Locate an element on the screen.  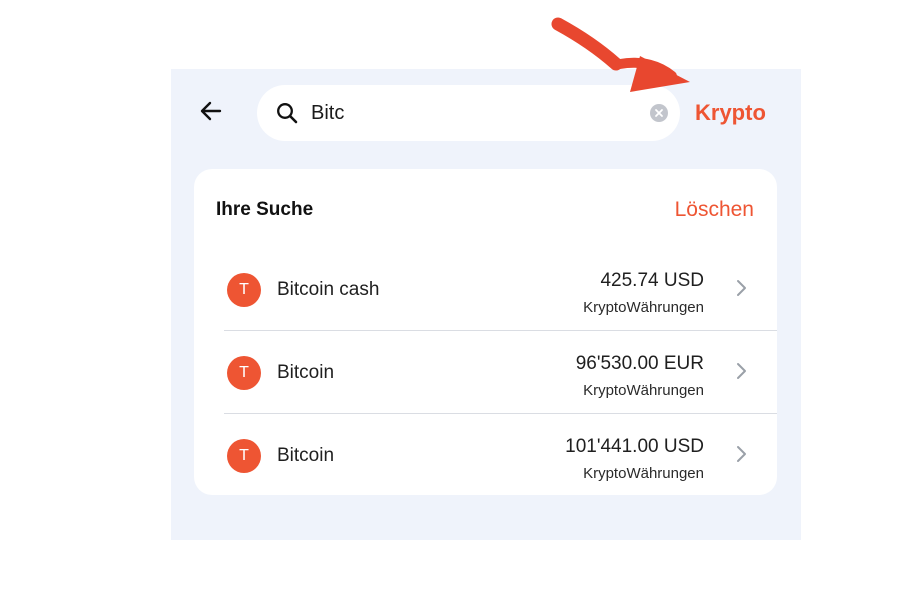
instrument-price: 96'530.00 EUR is located at coordinates (639, 363).